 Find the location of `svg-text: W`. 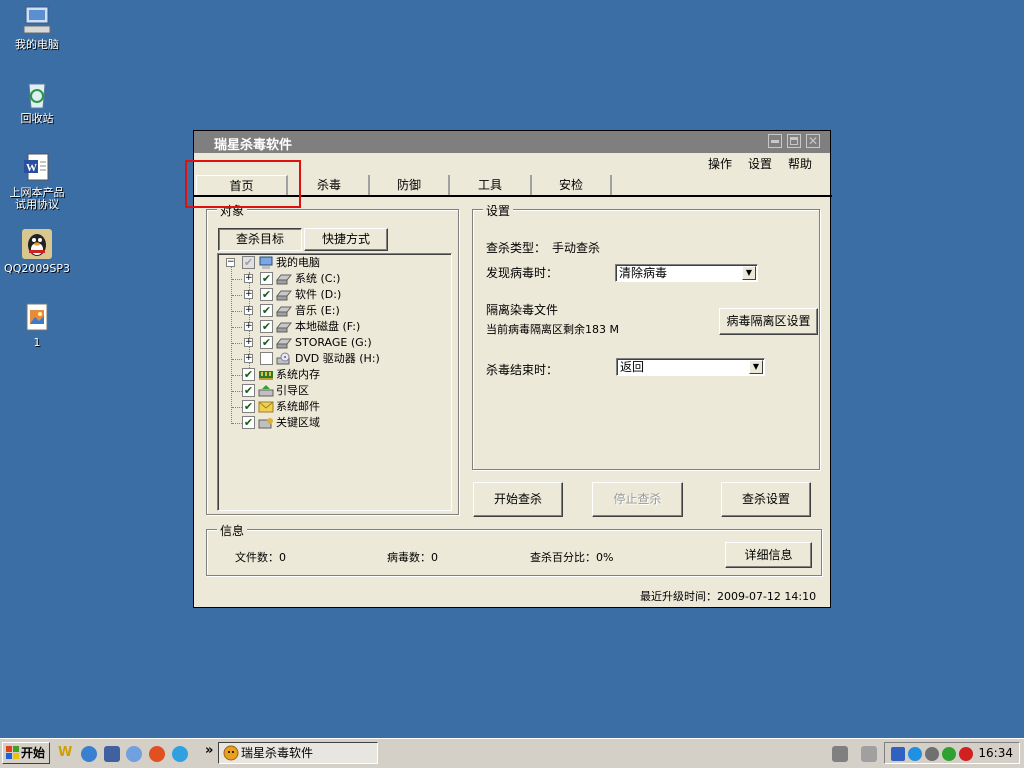

svg-text: W is located at coordinates (31, 168).